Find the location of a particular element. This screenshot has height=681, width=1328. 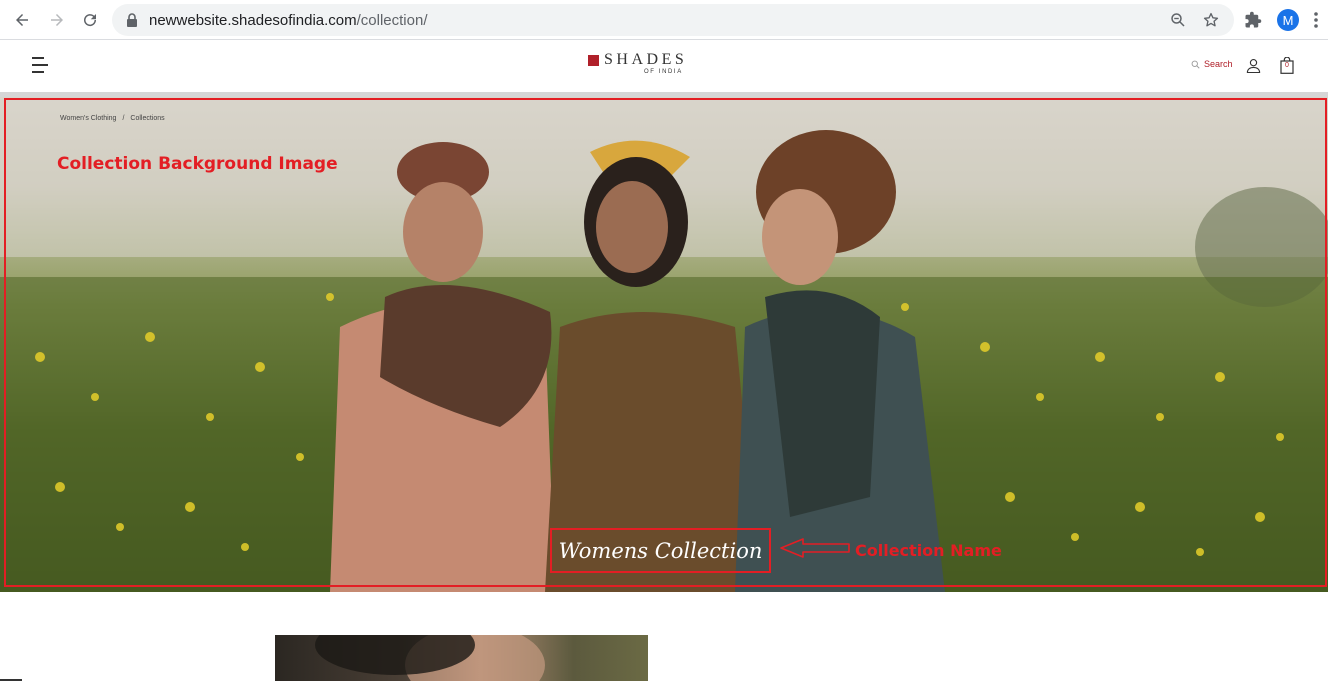

more-menu-icon is located at coordinates (1316, 20).